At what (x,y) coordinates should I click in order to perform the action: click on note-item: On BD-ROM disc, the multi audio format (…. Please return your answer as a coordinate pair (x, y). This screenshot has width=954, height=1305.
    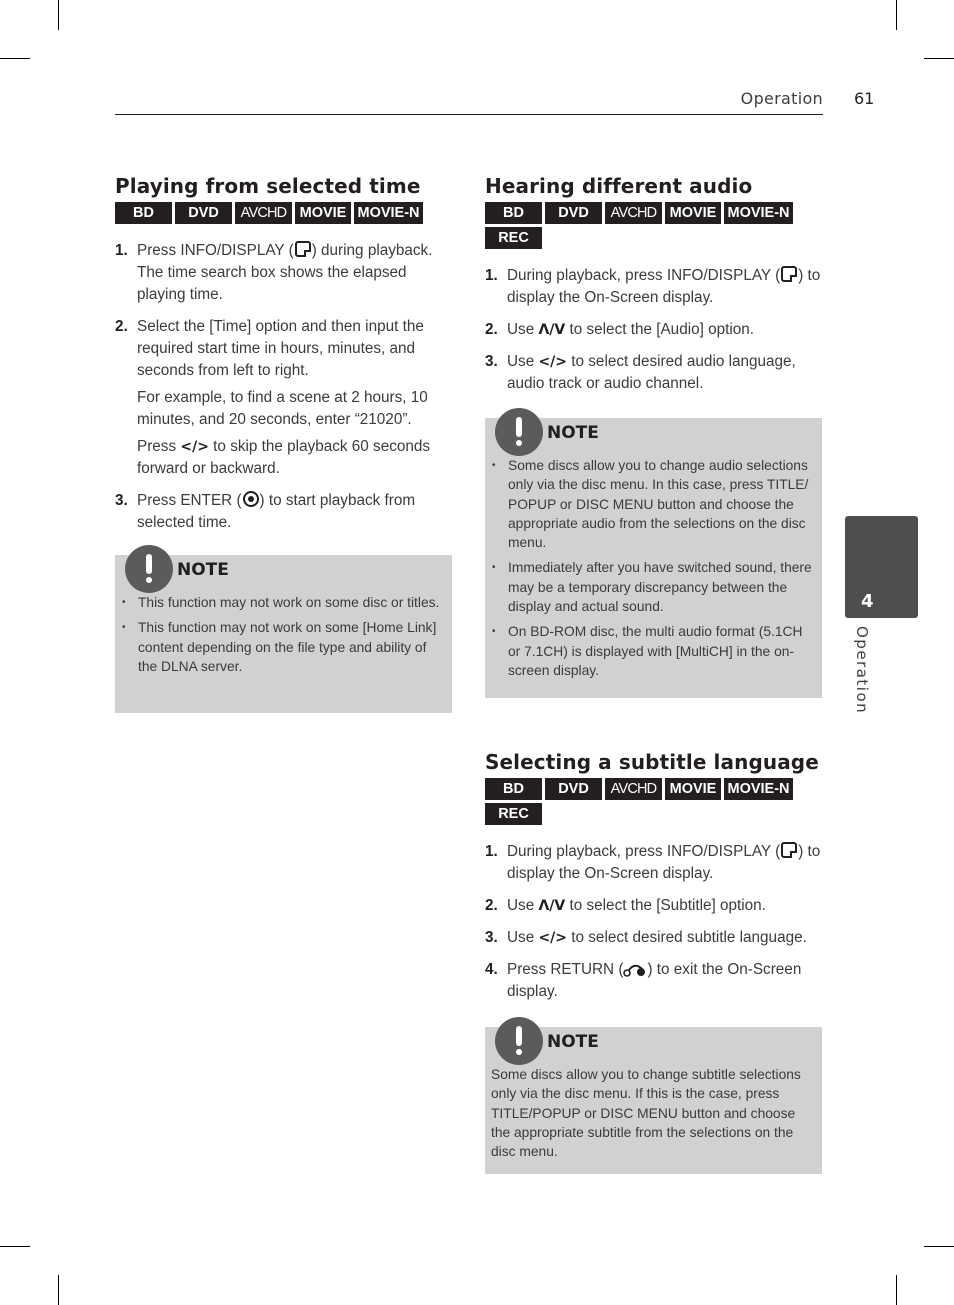
    Looking at the image, I should click on (653, 651).